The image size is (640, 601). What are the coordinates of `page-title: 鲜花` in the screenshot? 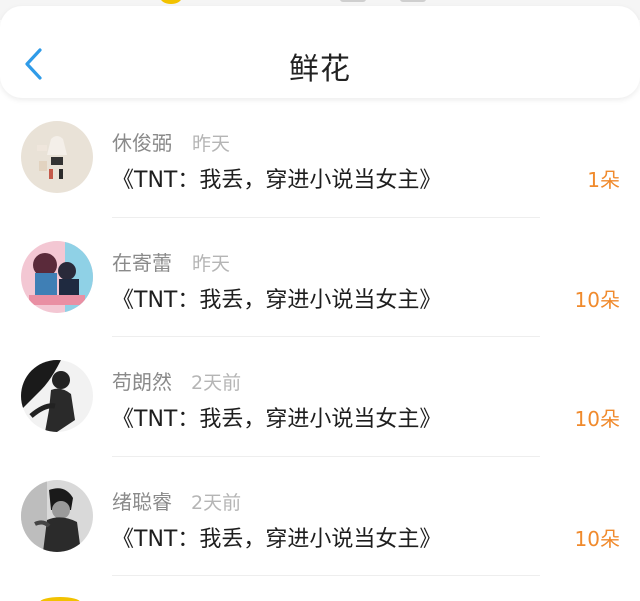 It's located at (320, 69).